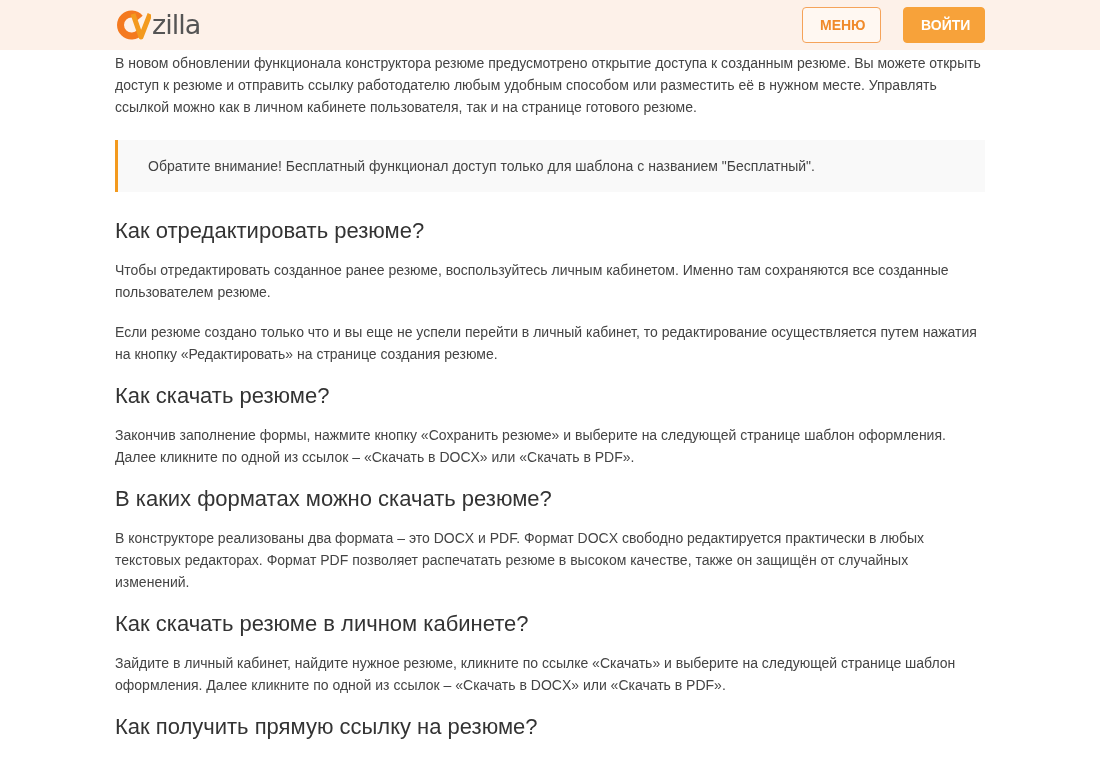 The height and width of the screenshot is (763, 1100). What do you see at coordinates (481, 166) in the screenshot?
I see `notice-text: Обратите внимание! Бесплатный функционал доступ только для шаблона с названием "Бесплатный".` at bounding box center [481, 166].